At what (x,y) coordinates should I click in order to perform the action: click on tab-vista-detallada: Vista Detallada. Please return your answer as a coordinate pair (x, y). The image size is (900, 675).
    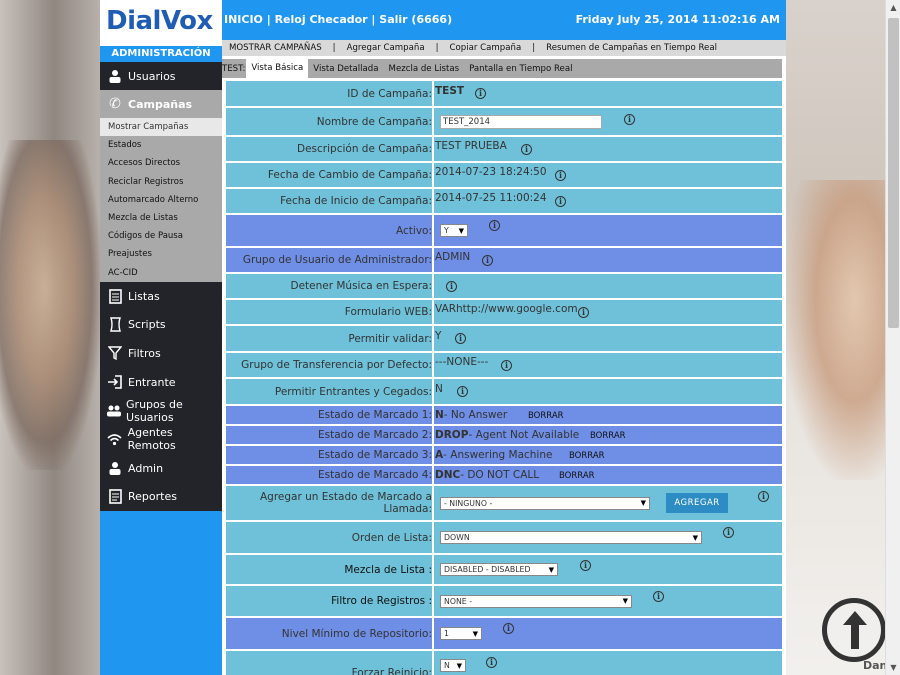
    Looking at the image, I should click on (345, 69).